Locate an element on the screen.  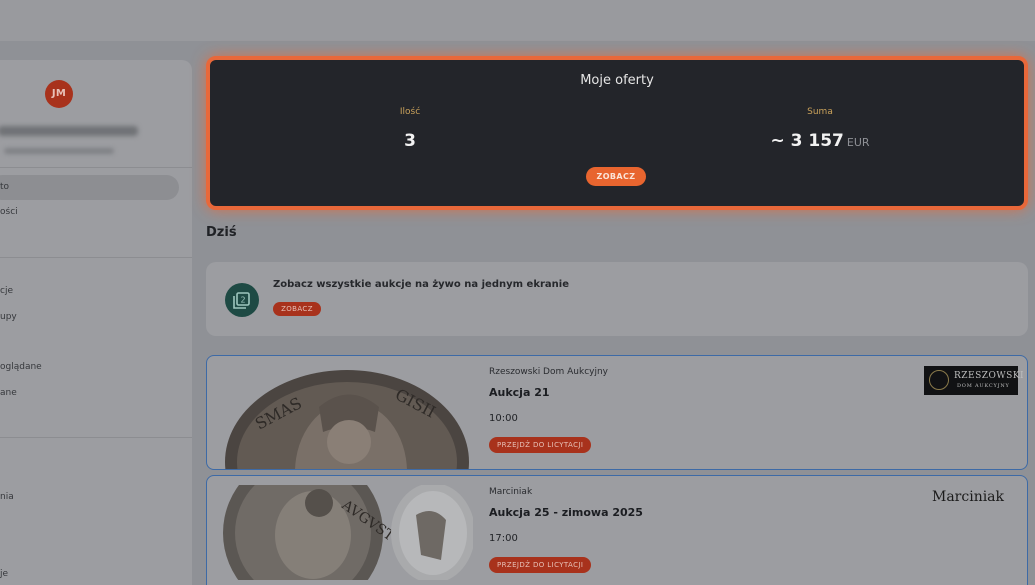
rzeszowski-logo: RZESZOWSKI DOM AUKCYJNY is located at coordinates (974, 380).